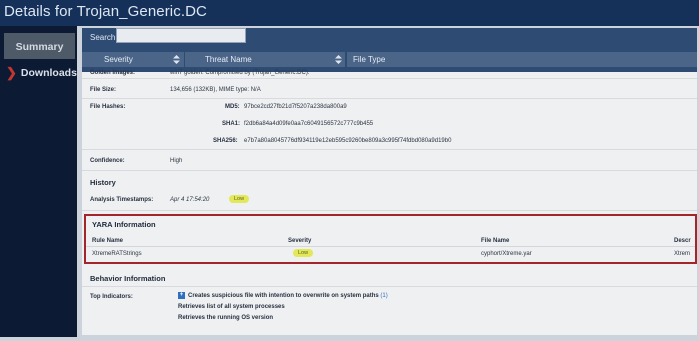  Describe the element at coordinates (181, 295) in the screenshot. I see `plus-icon: +` at that location.